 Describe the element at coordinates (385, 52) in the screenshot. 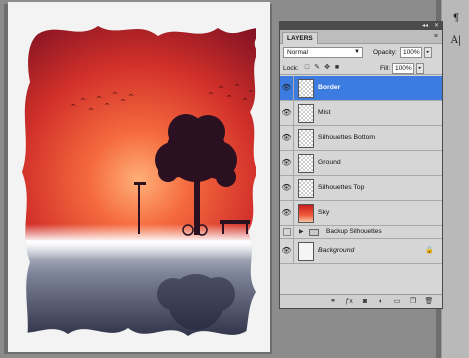

I see `opacity-label: Opacity:` at that location.